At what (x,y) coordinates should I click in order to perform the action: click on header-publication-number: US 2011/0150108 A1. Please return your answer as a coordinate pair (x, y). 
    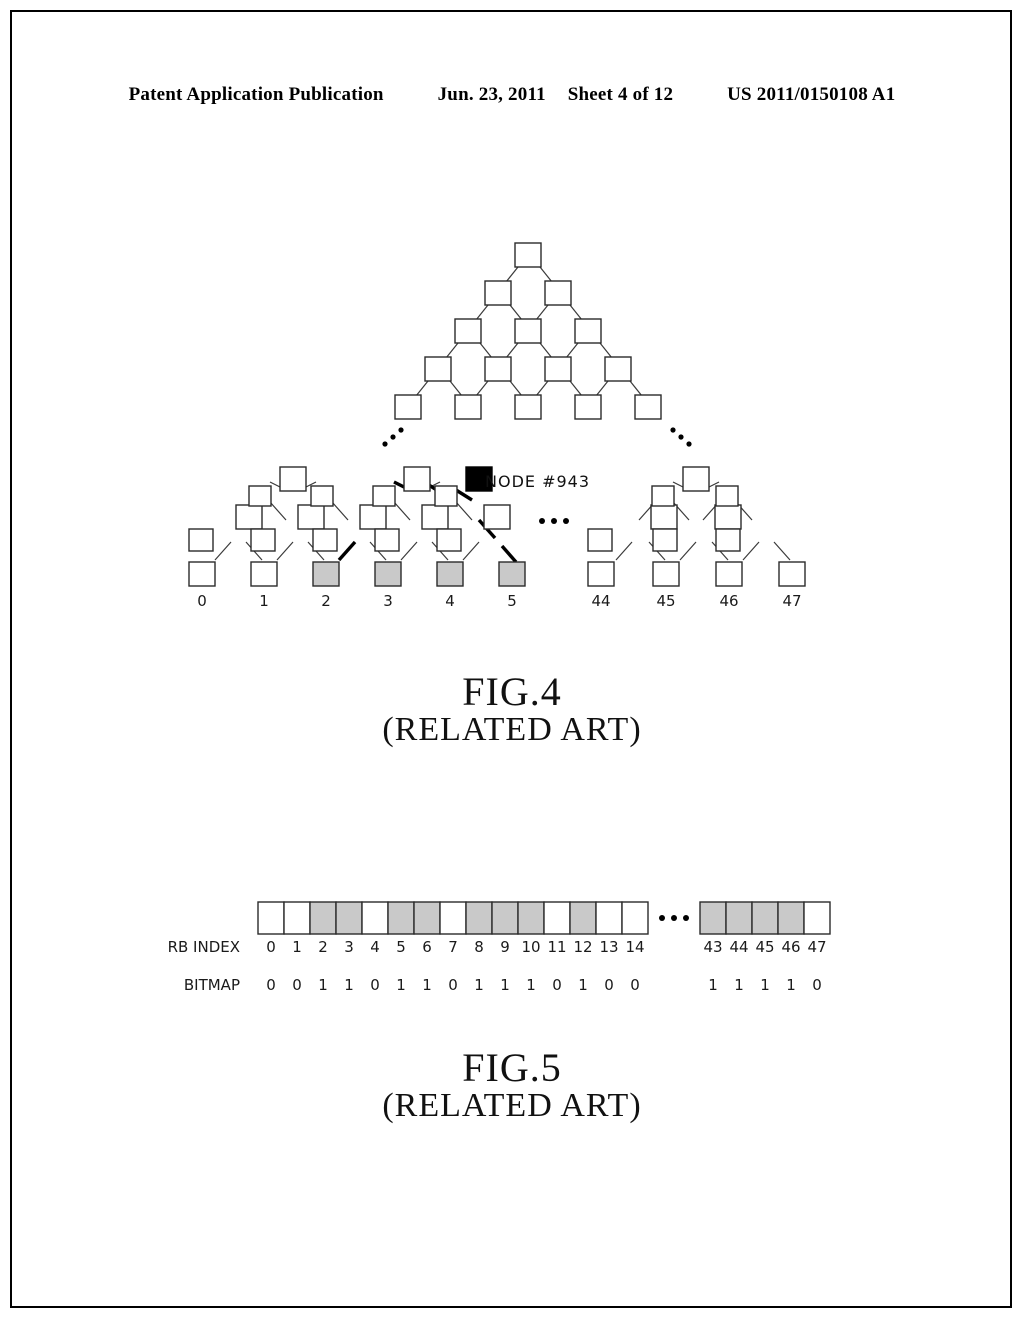
    Looking at the image, I should click on (811, 94).